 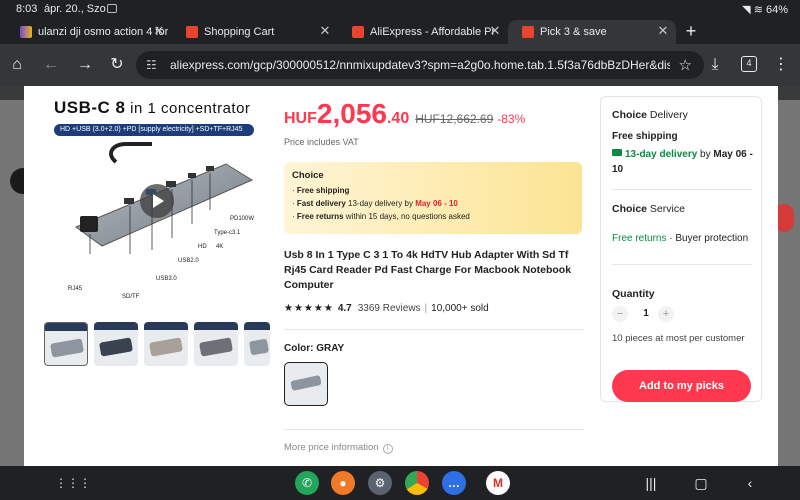 I want to click on download-icon: ⤓, so click(x=715, y=65).